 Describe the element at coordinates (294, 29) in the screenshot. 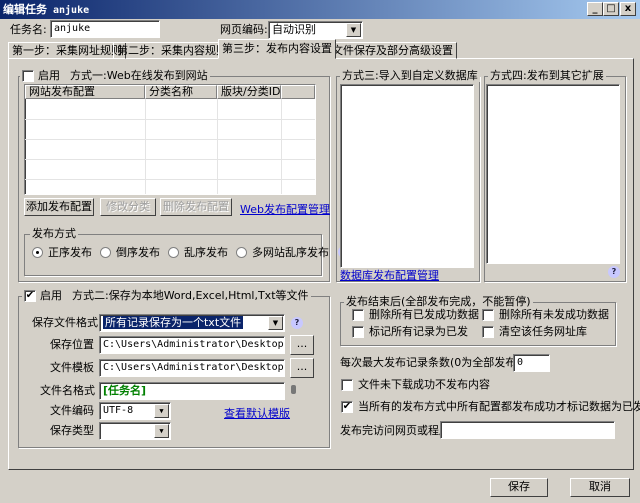

I see `encoding-value: 自动识别` at that location.